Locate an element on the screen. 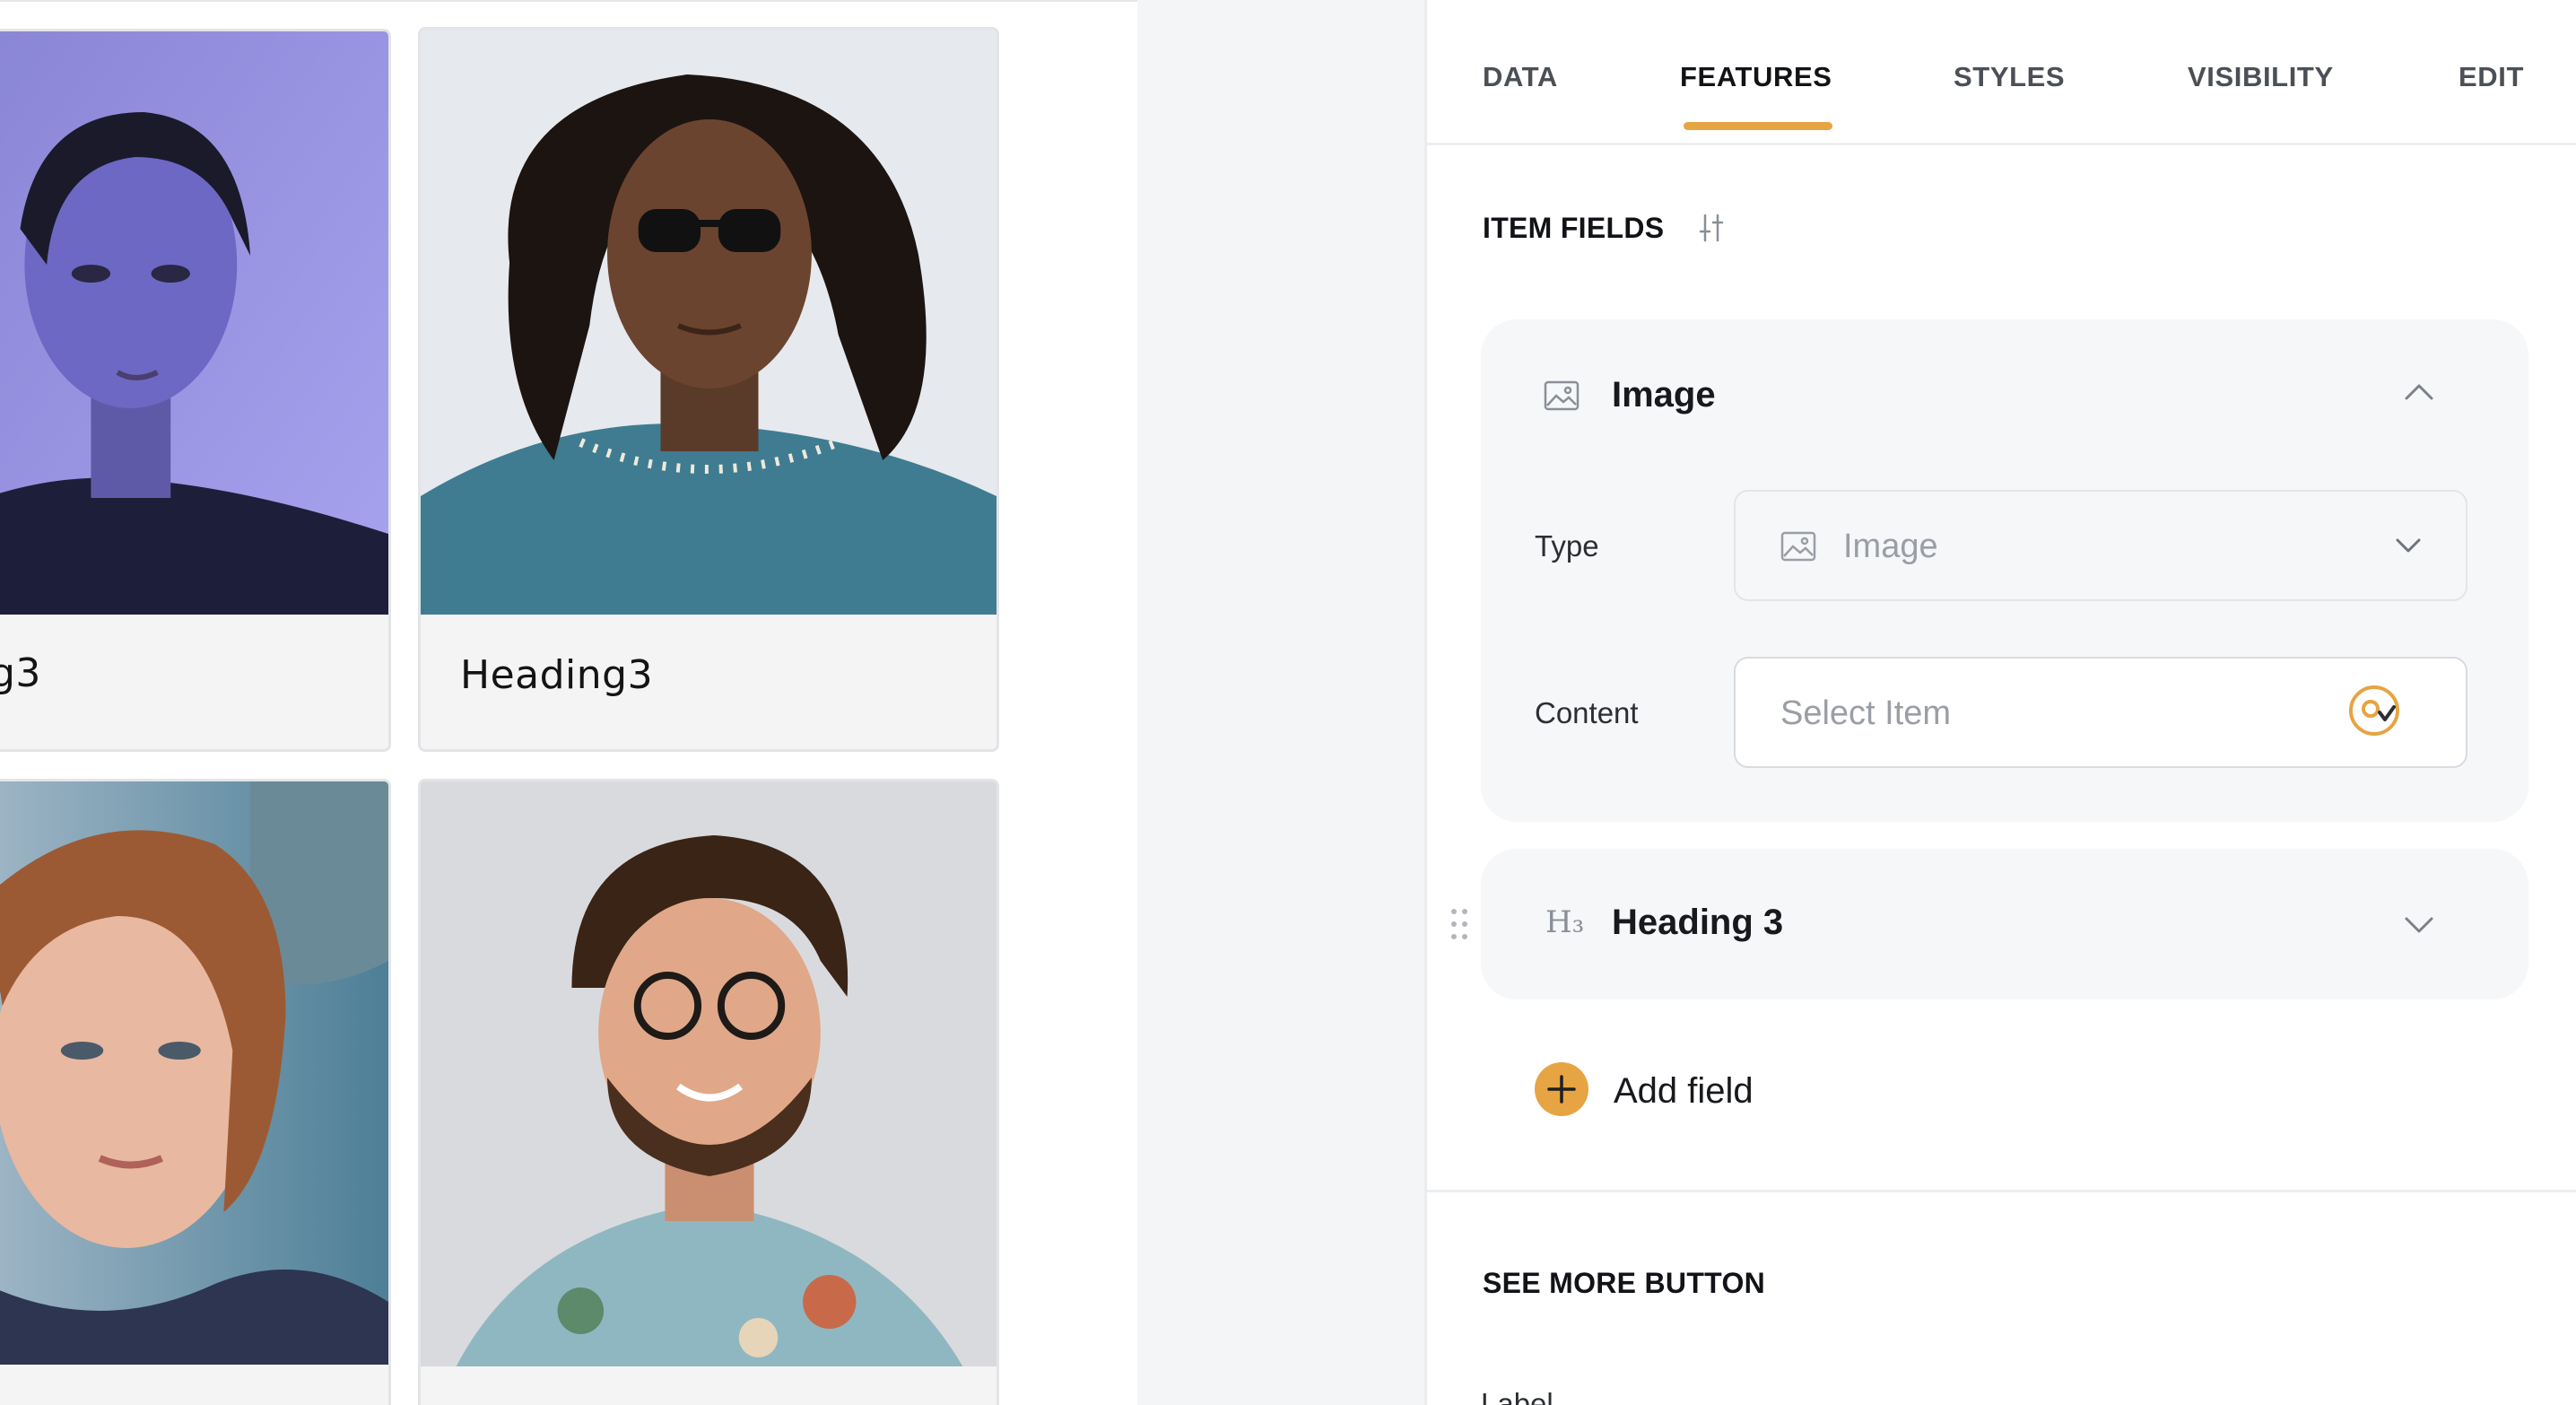 The height and width of the screenshot is (1405, 2576). heading-3-icon: H₃ is located at coordinates (1565, 922).